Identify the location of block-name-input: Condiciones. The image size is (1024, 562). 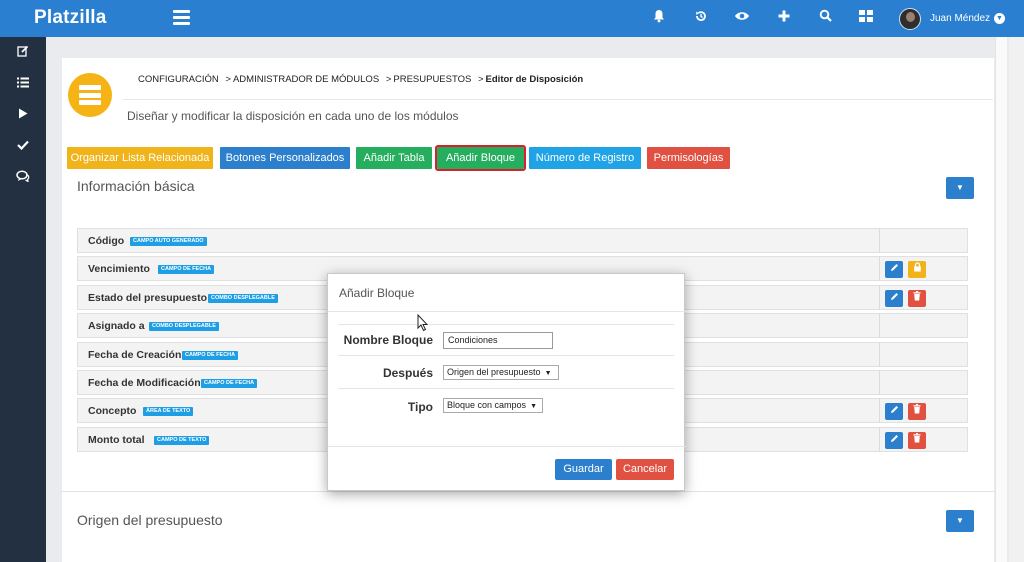
(498, 340).